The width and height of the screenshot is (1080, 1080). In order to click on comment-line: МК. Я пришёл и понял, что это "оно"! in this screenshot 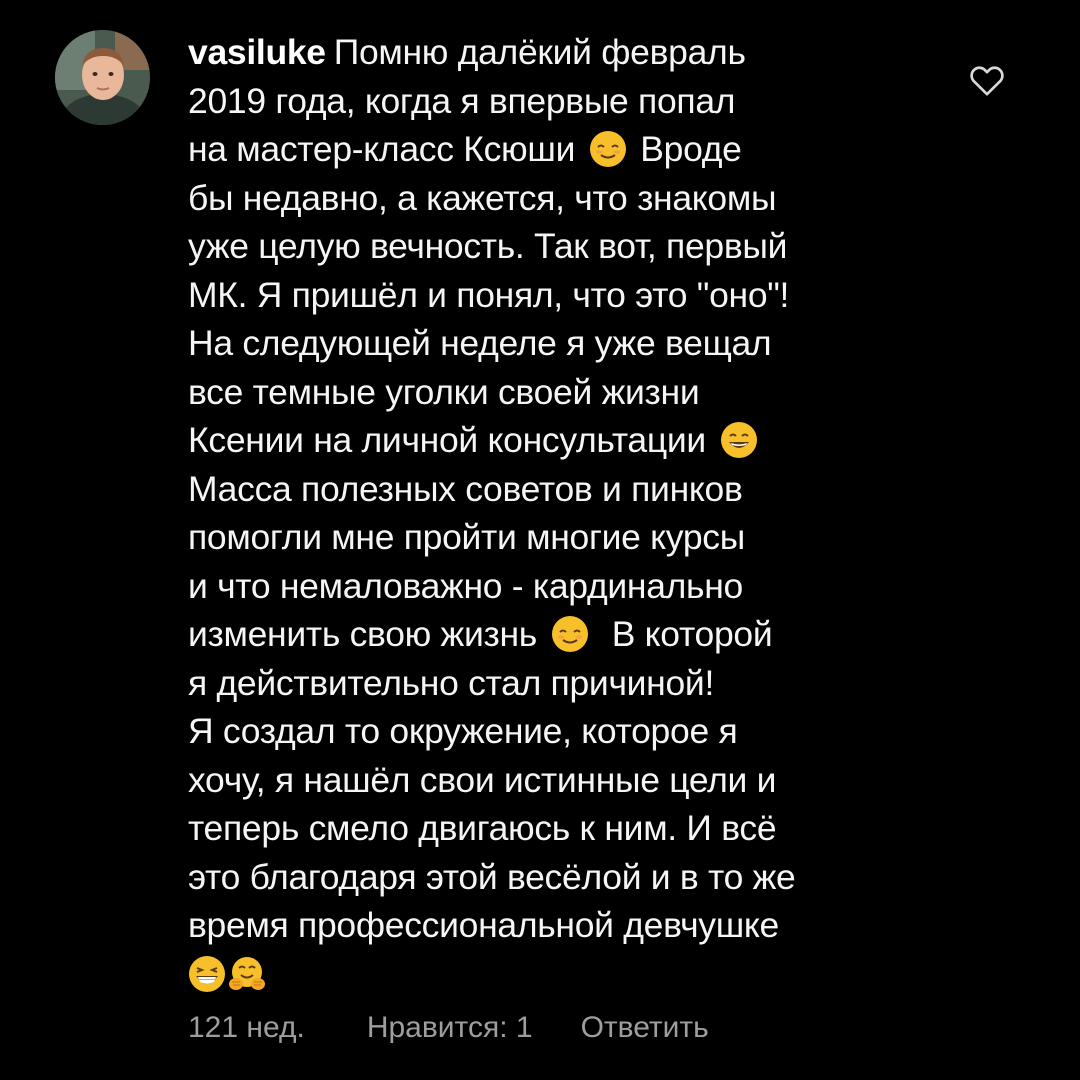, I will do `click(489, 294)`.